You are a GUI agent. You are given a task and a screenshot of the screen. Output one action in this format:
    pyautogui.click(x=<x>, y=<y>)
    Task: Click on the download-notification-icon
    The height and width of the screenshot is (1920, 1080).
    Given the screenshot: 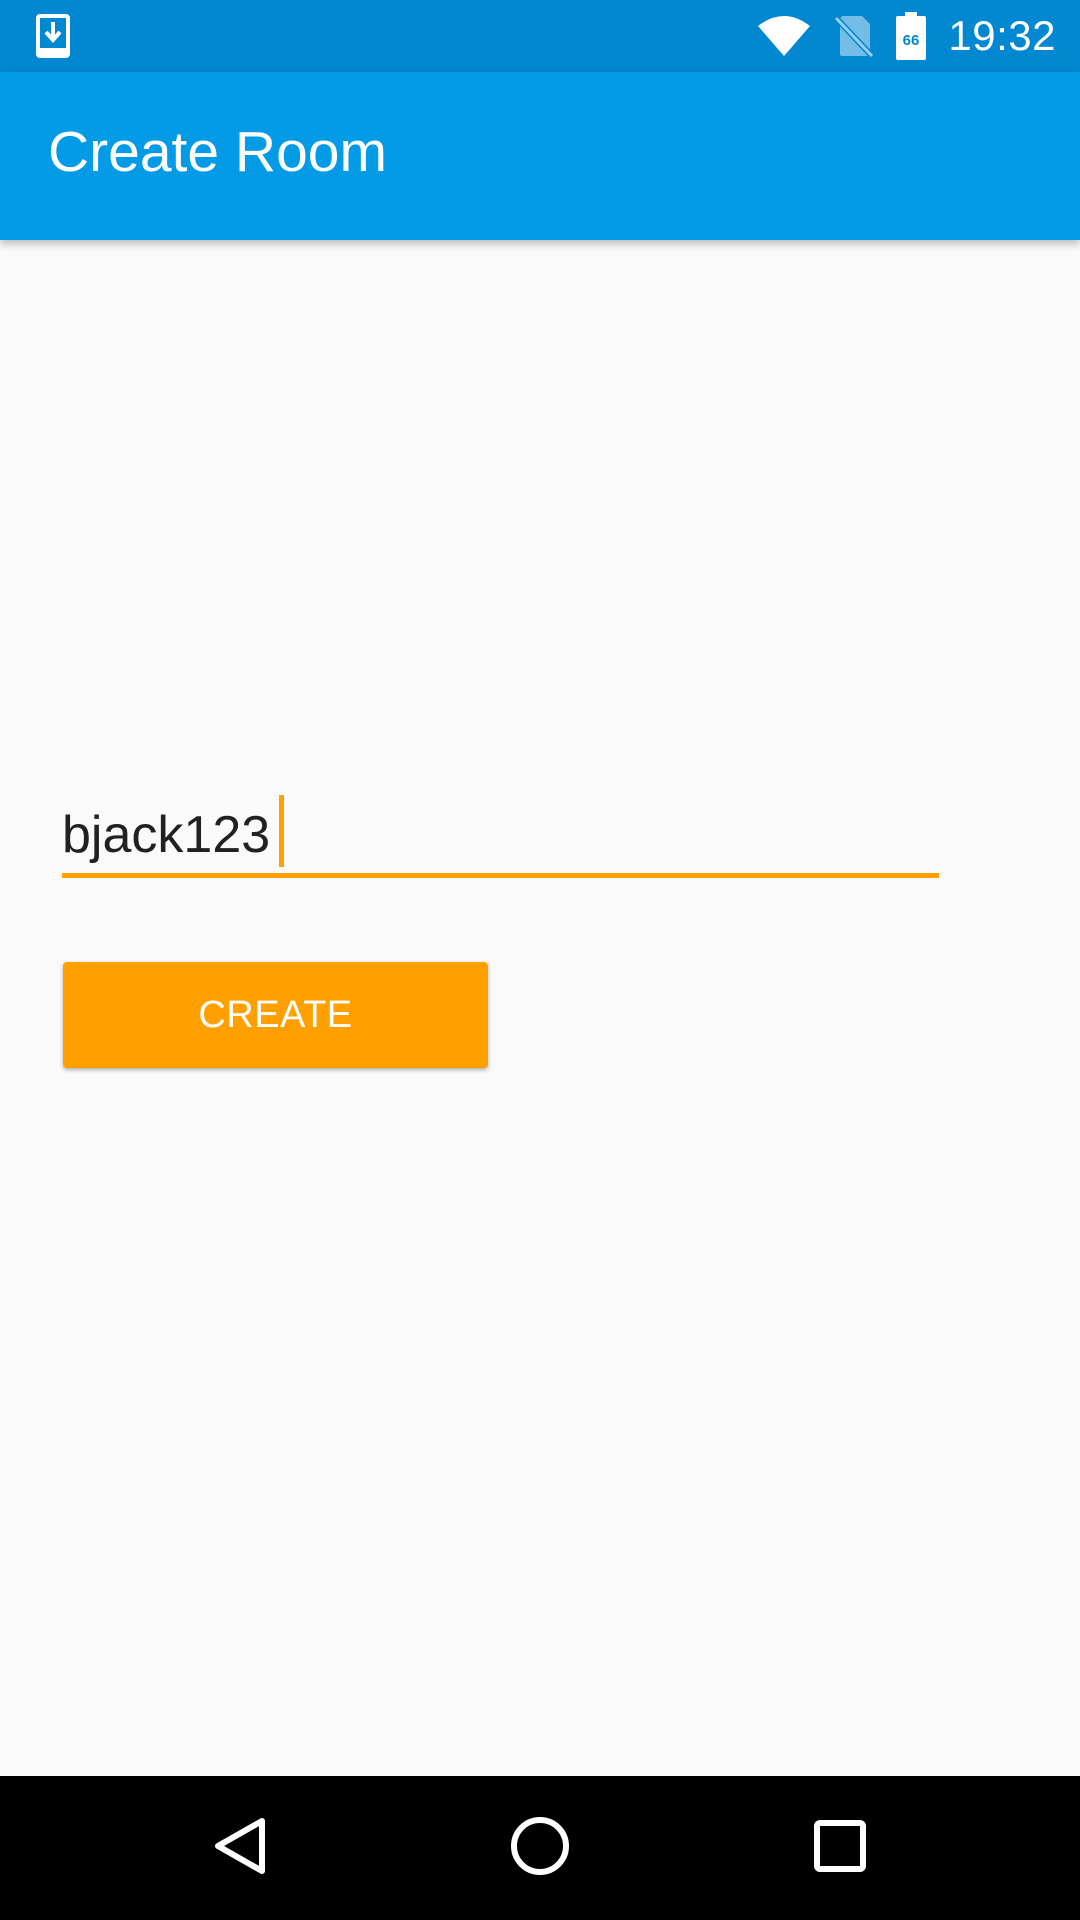 What is the action you would take?
    pyautogui.click(x=53, y=36)
    